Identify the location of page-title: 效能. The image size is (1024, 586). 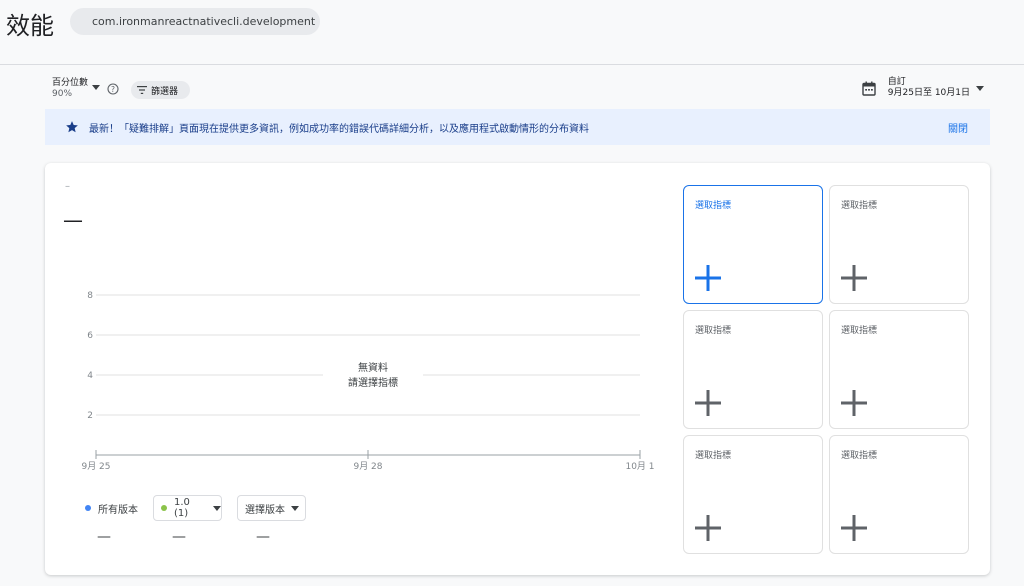
(30, 26).